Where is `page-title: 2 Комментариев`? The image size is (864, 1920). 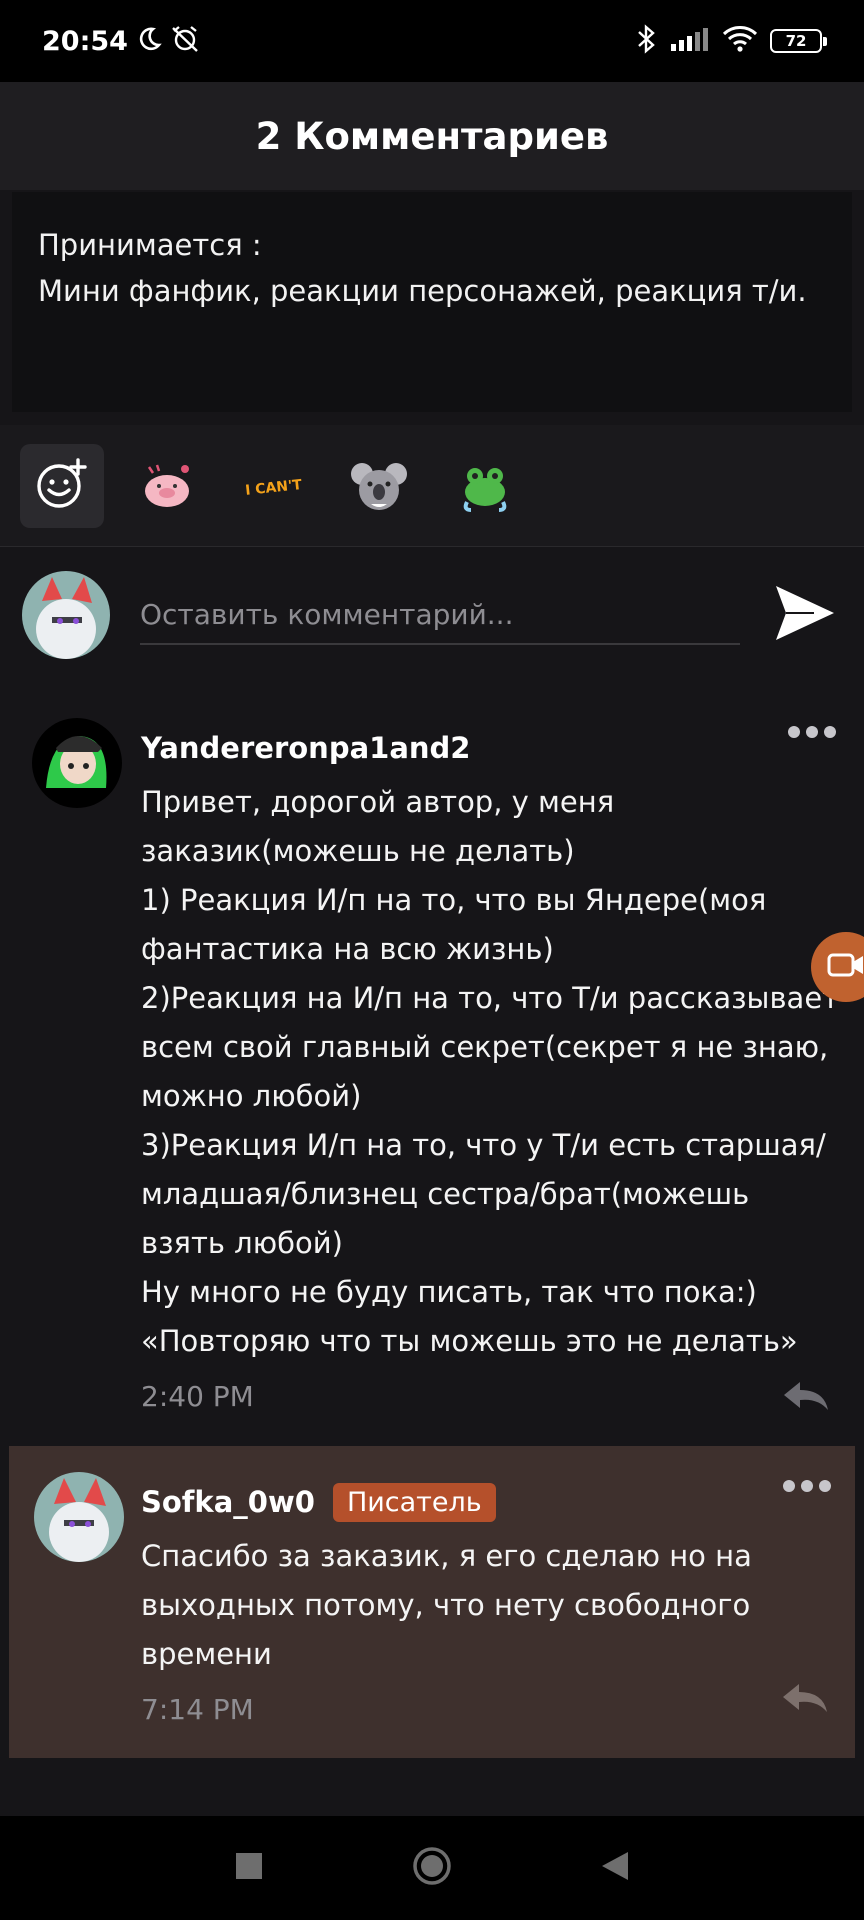 page-title: 2 Комментариев is located at coordinates (432, 136).